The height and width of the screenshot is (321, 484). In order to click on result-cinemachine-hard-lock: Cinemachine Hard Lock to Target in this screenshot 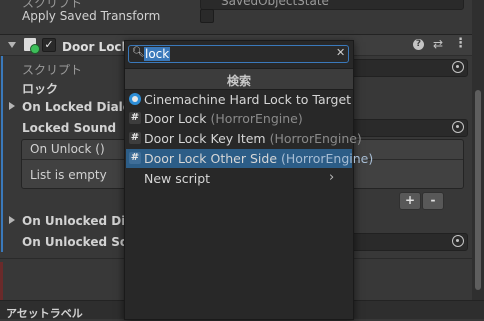, I will do `click(239, 99)`.